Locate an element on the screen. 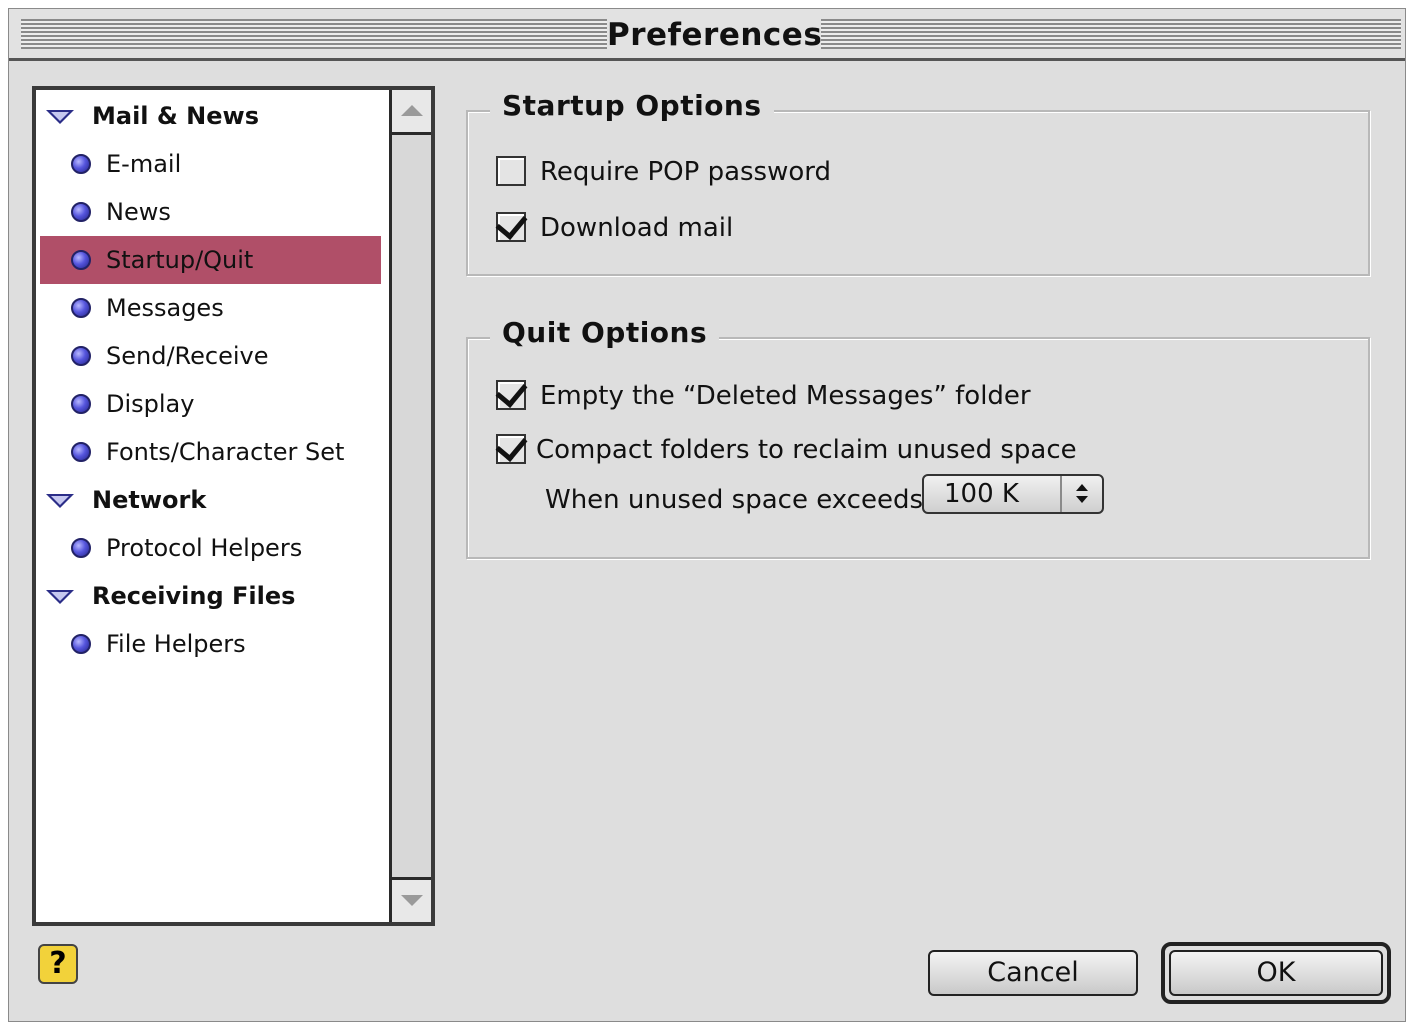 This screenshot has height=1024, width=1408. window-title: Preferences is located at coordinates (714, 35).